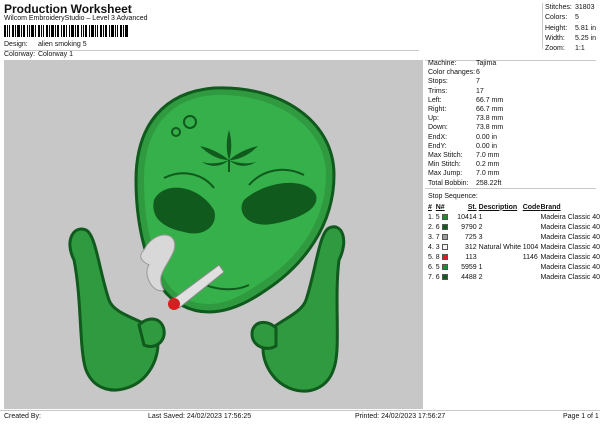 This screenshot has height=424, width=600. Describe the element at coordinates (22, 416) in the screenshot. I see `created-by: Created By:` at that location.